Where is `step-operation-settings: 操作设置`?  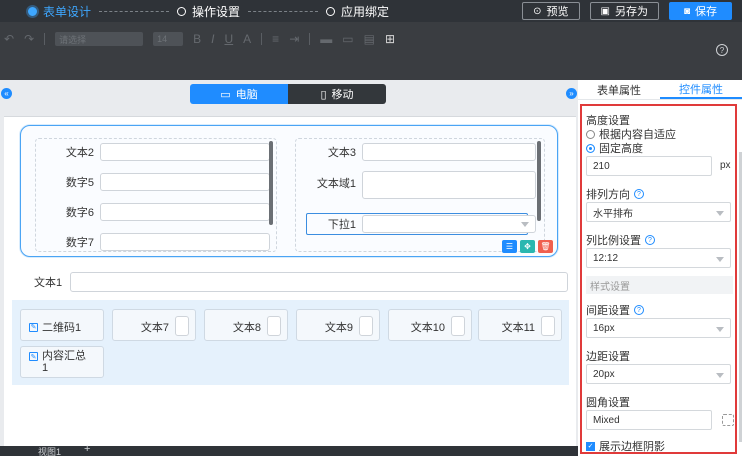
step-operation-settings: 操作设置 is located at coordinates (208, 11).